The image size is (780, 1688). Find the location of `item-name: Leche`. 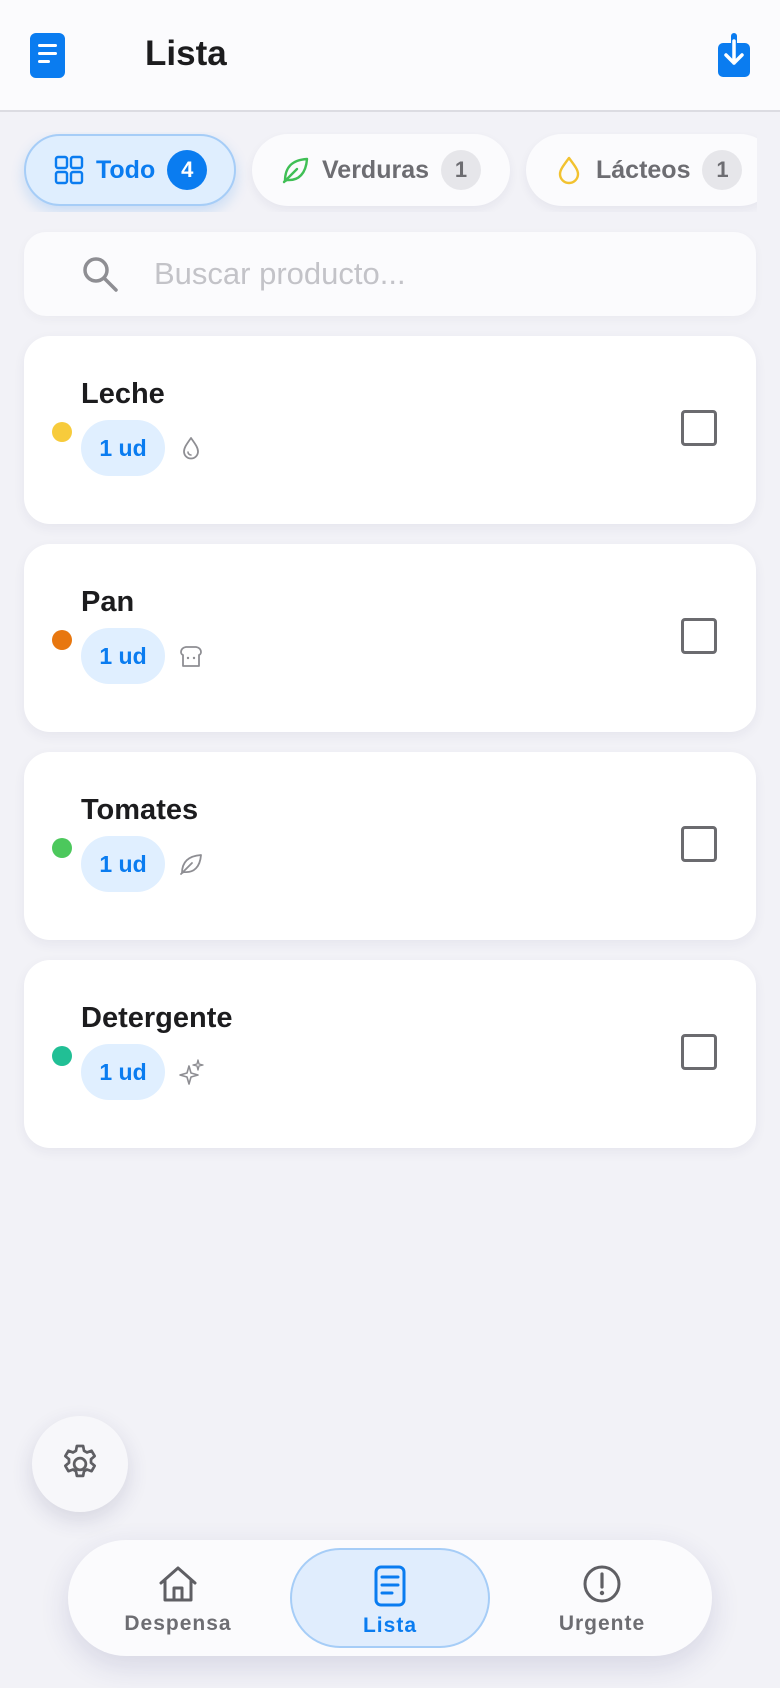

item-name: Leche is located at coordinates (123, 394).